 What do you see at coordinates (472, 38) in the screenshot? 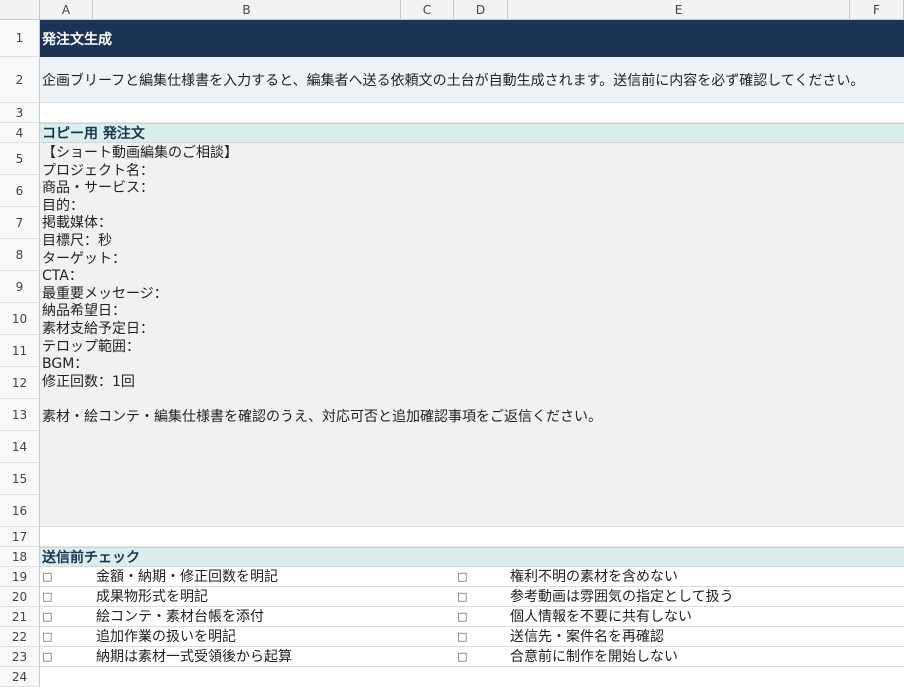
I see `title-cell: 発注文生成` at bounding box center [472, 38].